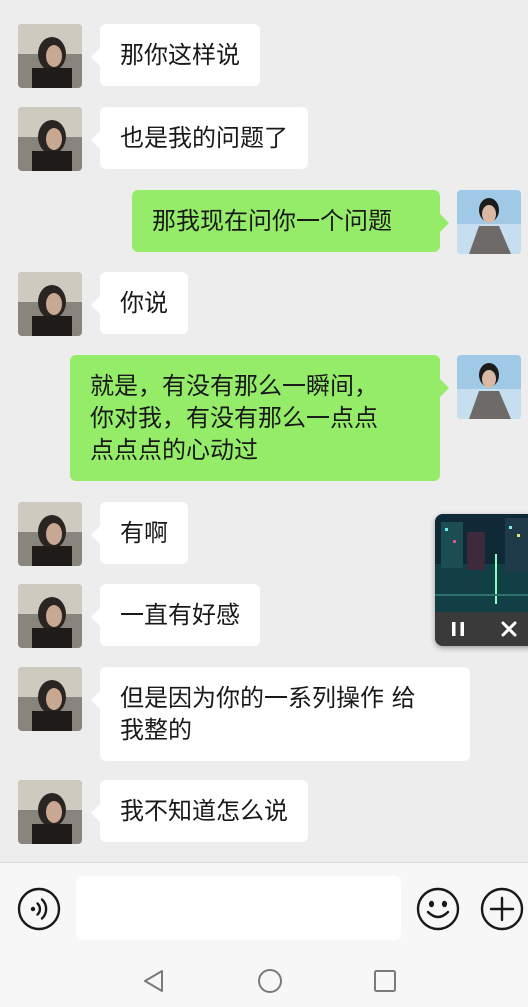  Describe the element at coordinates (502, 909) in the screenshot. I see `plus-icon` at that location.